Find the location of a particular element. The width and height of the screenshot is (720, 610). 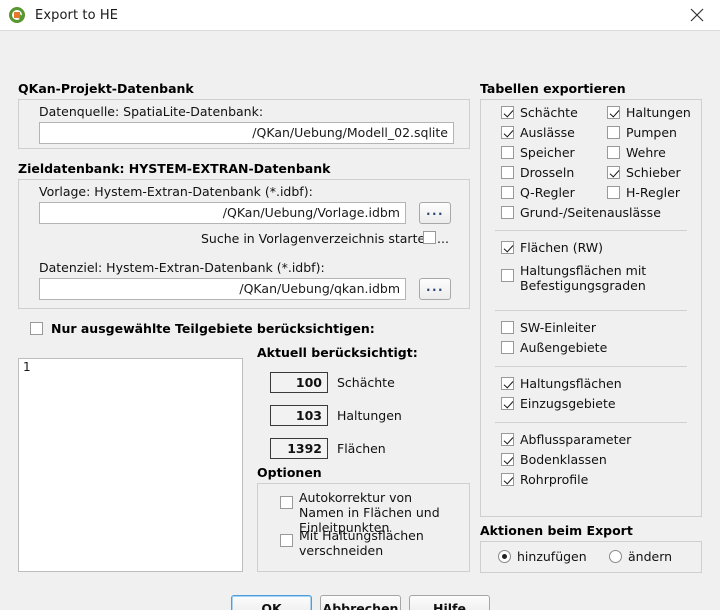

checkbox-flaechen-rw is located at coordinates (507, 247).